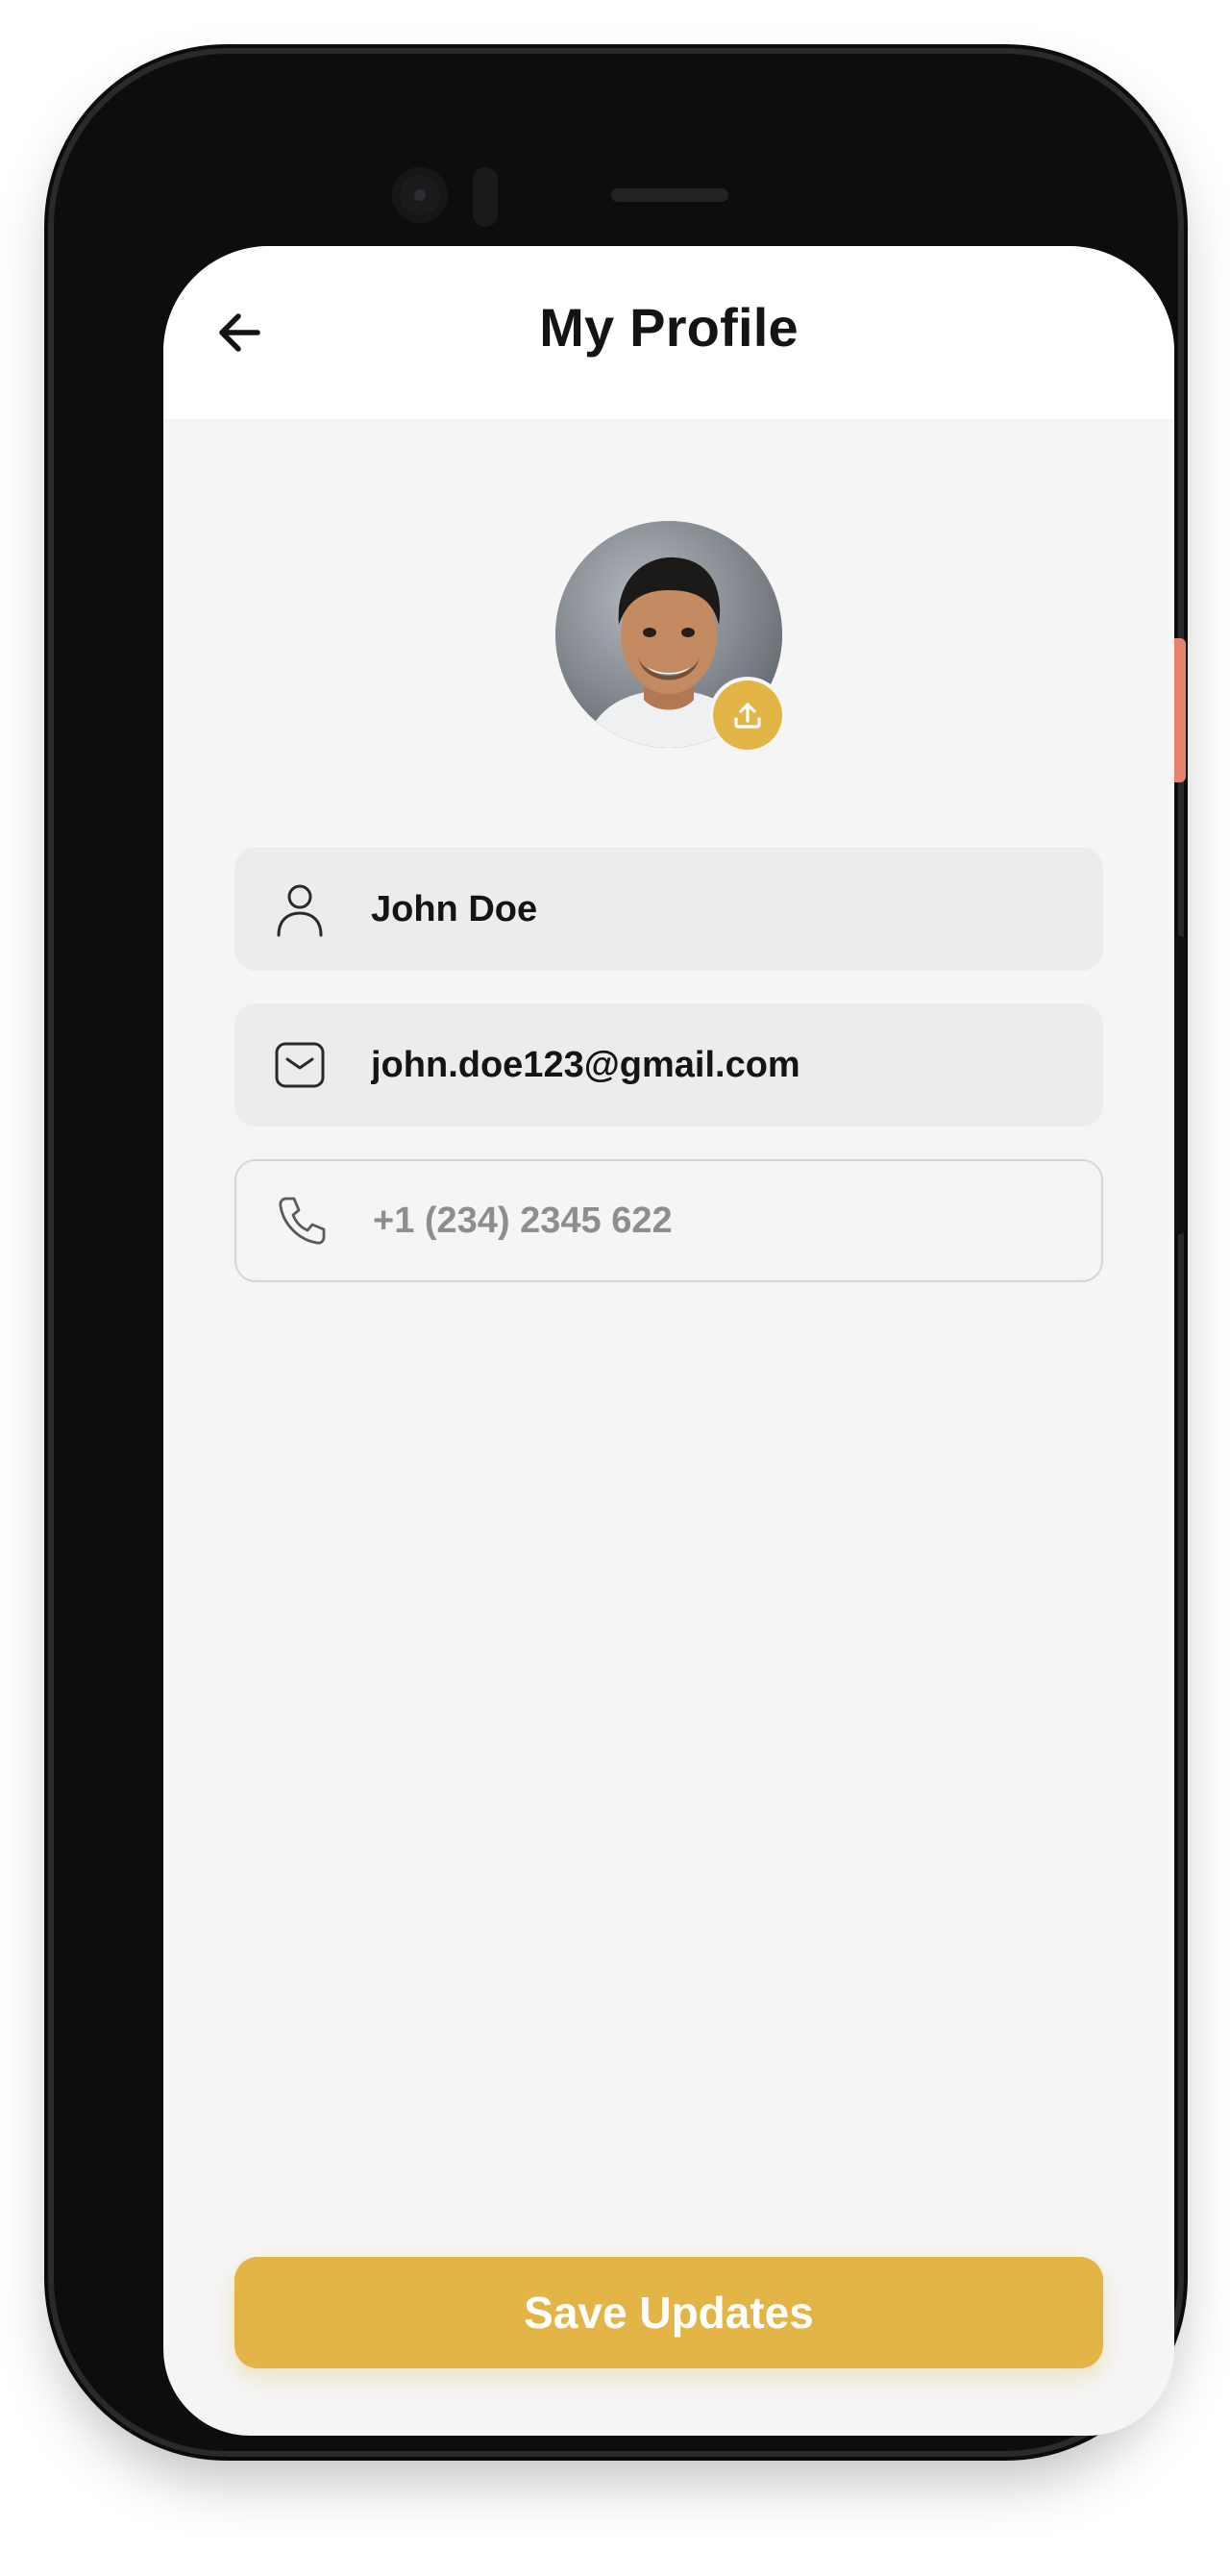 Image resolution: width=1230 pixels, height=2576 pixels. I want to click on user-icon, so click(300, 911).